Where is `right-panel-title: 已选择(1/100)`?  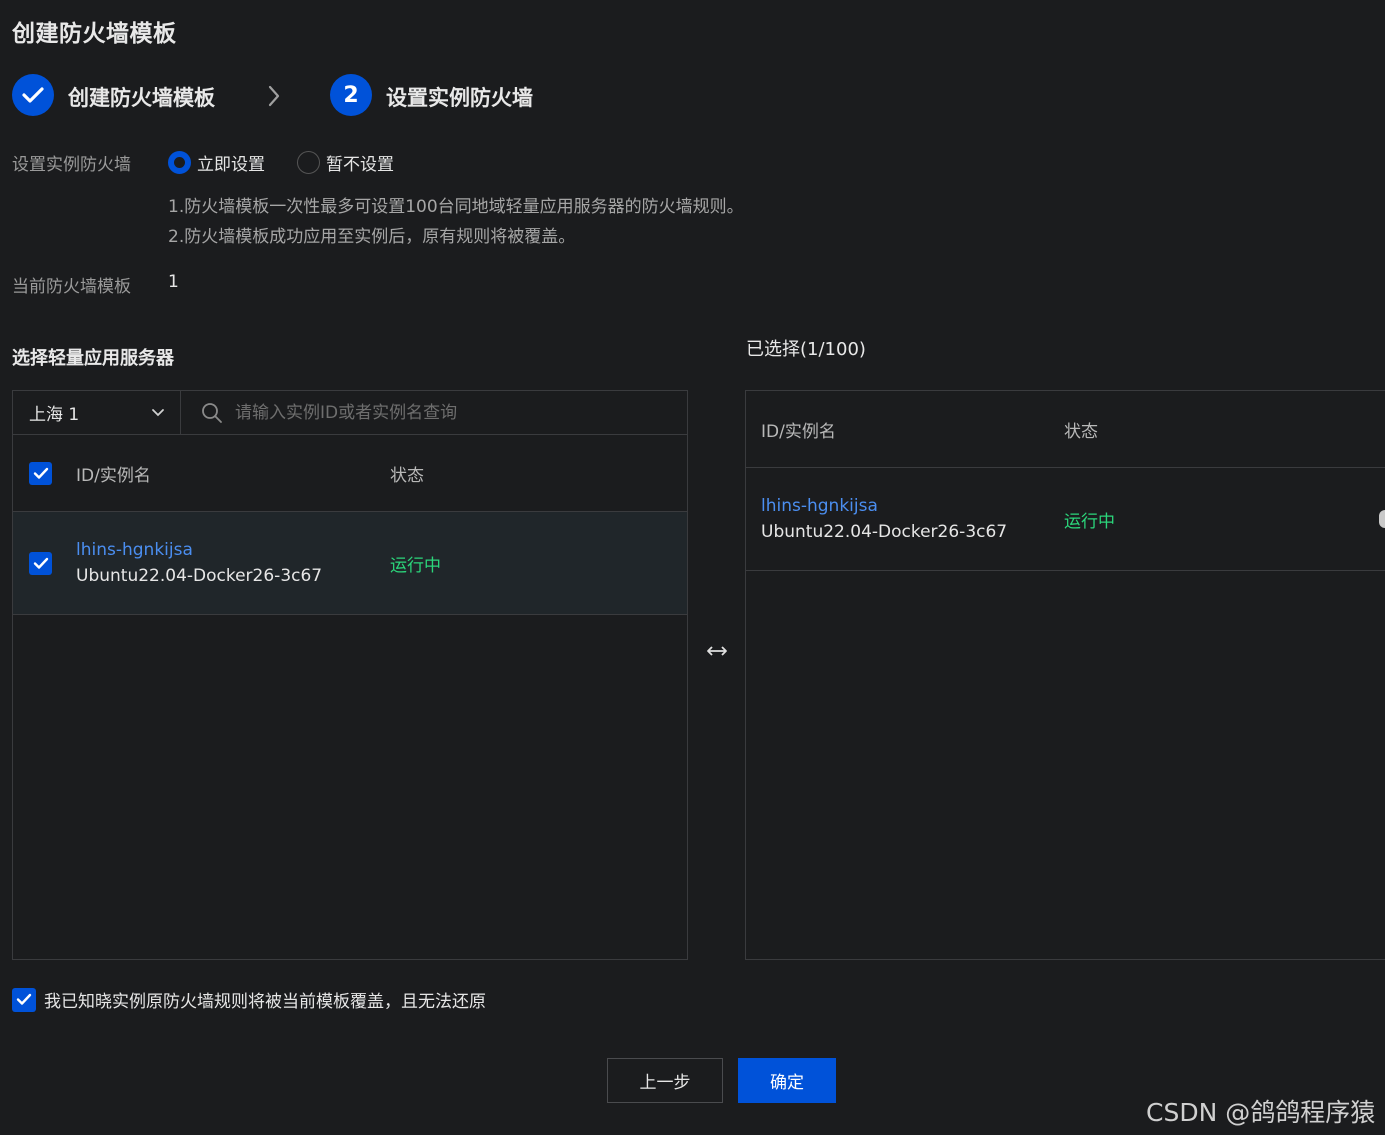 right-panel-title: 已选择(1/100) is located at coordinates (806, 349).